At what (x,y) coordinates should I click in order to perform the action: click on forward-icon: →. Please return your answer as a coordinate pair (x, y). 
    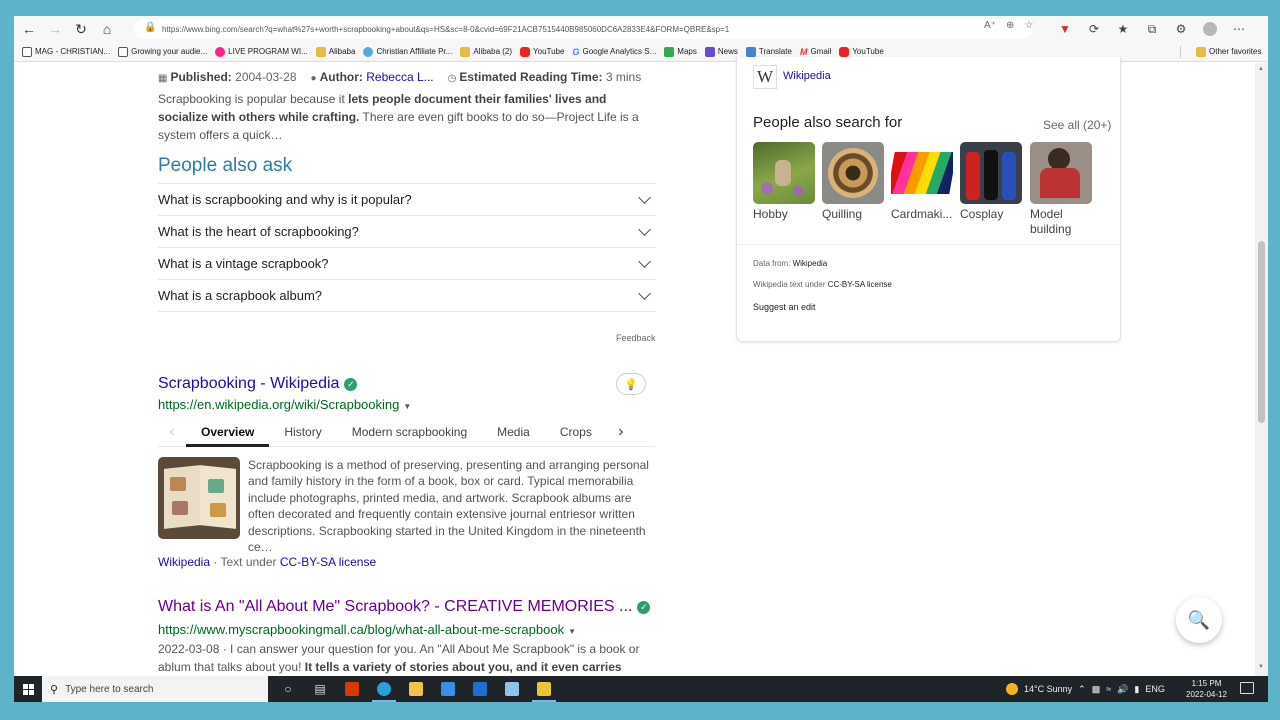
    Looking at the image, I should click on (55, 29).